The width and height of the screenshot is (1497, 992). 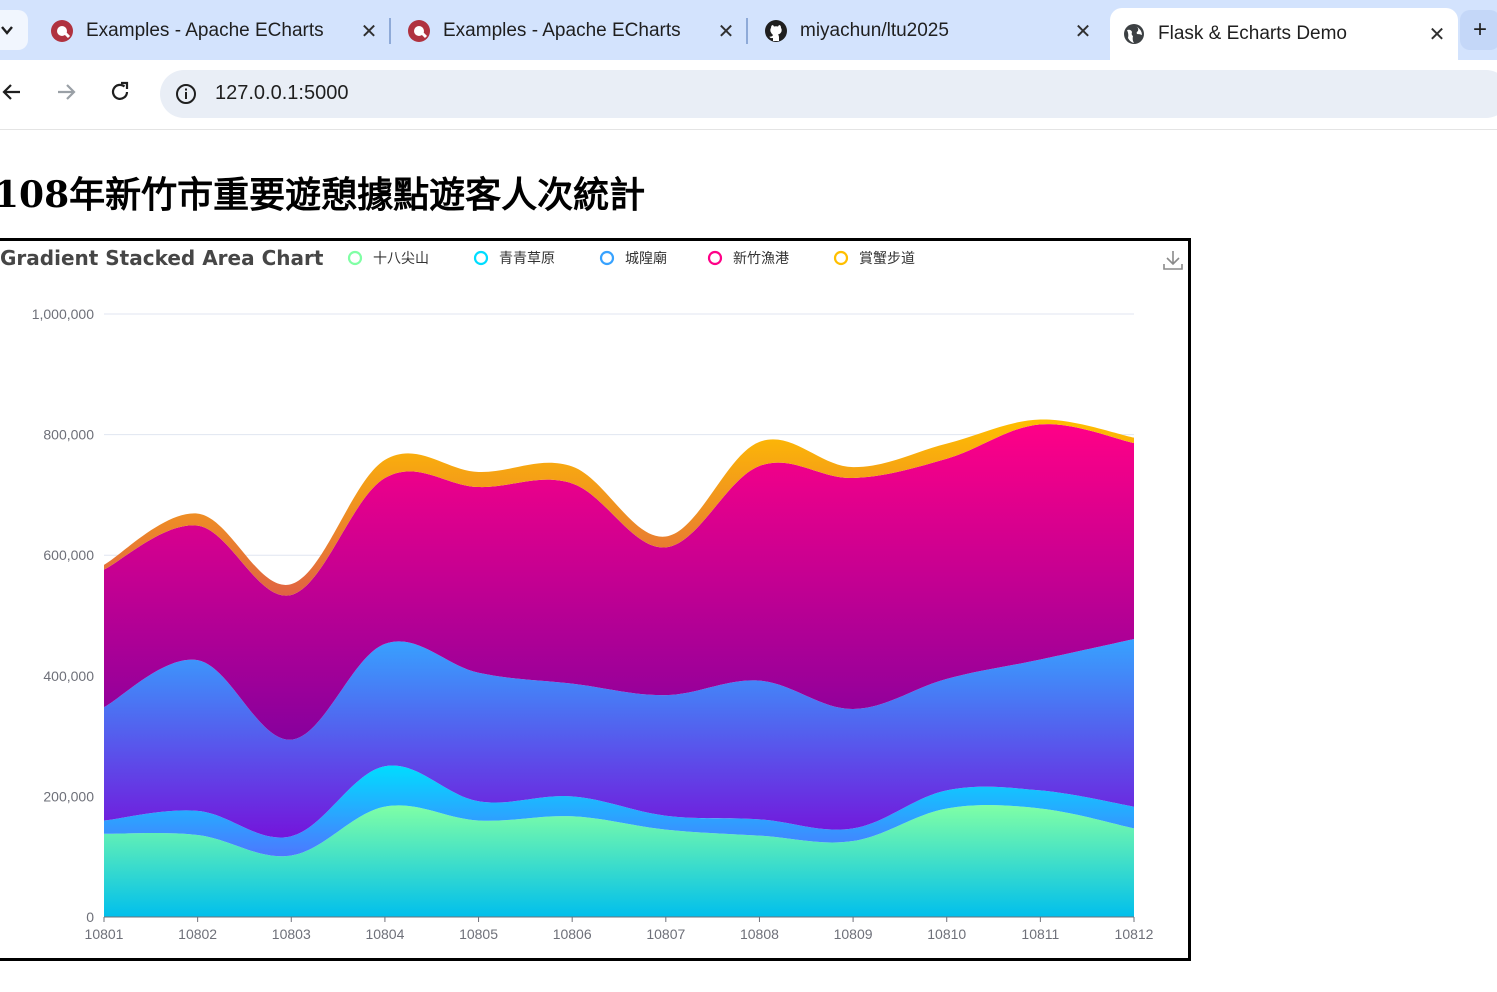 I want to click on reload-button, so click(x=120, y=92).